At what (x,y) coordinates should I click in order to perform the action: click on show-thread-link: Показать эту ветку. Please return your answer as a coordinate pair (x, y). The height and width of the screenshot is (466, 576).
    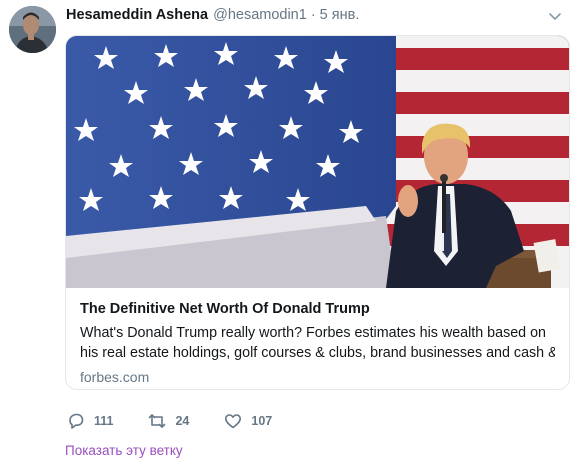
    Looking at the image, I should click on (124, 450).